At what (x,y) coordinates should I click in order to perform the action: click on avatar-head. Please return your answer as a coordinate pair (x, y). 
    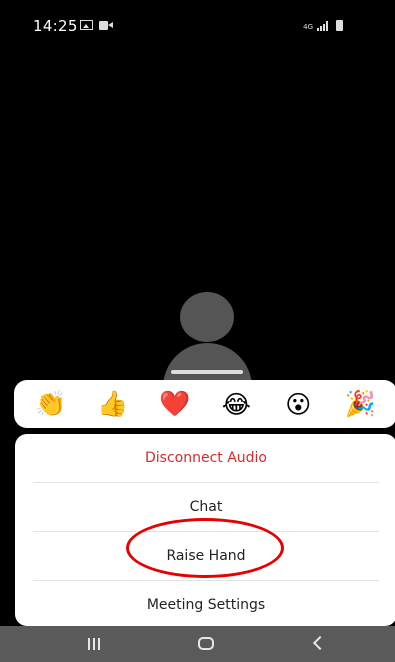
    Looking at the image, I should click on (207, 317).